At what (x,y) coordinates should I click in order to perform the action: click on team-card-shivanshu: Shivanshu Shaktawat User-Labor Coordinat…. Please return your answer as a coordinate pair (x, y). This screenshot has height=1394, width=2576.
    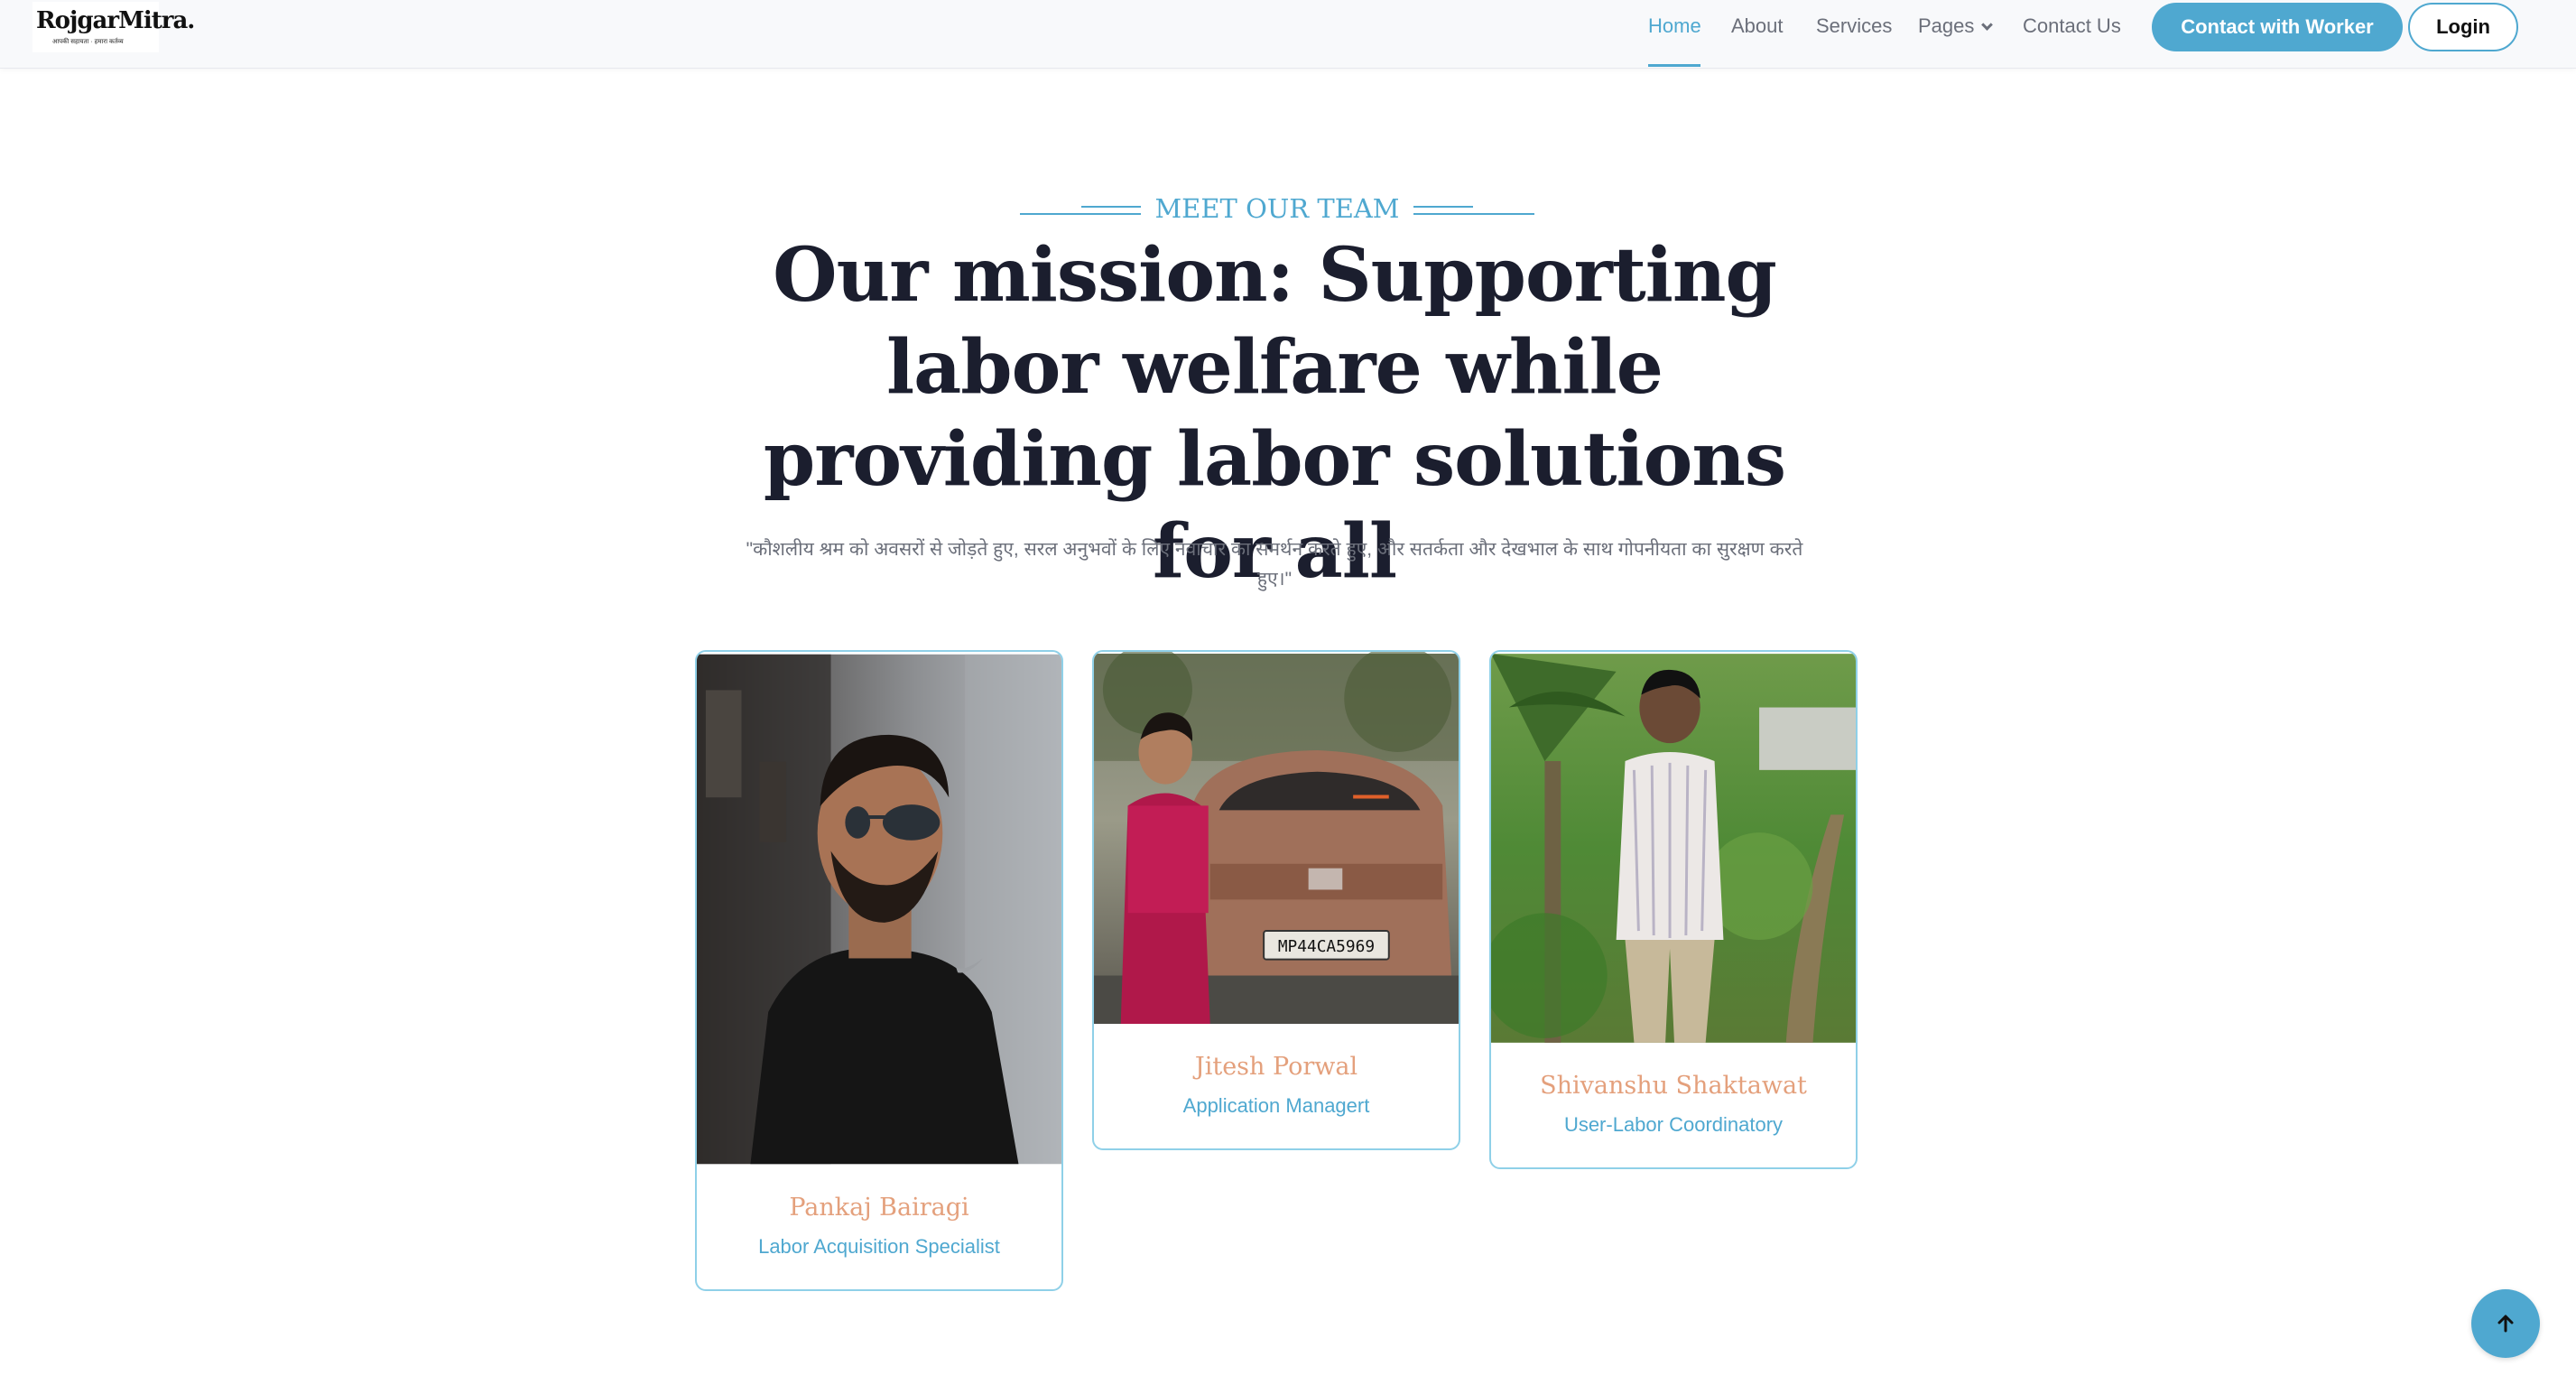
    Looking at the image, I should click on (1673, 909).